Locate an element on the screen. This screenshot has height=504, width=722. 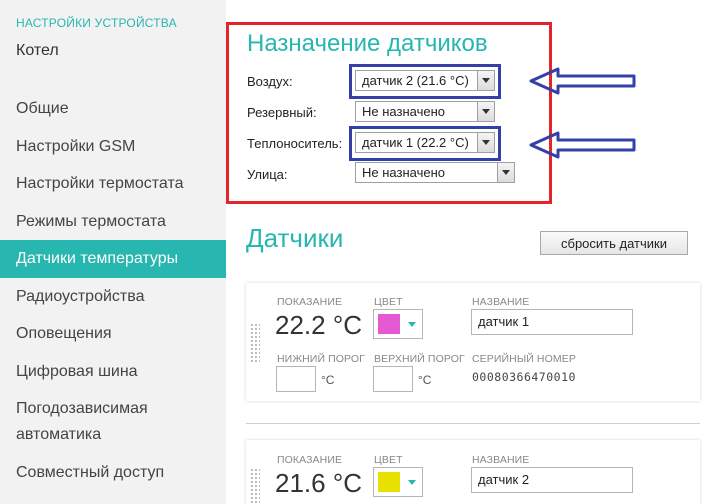
low-threshold-label: НИЖНИЙ ПОРОГ is located at coordinates (321, 359).